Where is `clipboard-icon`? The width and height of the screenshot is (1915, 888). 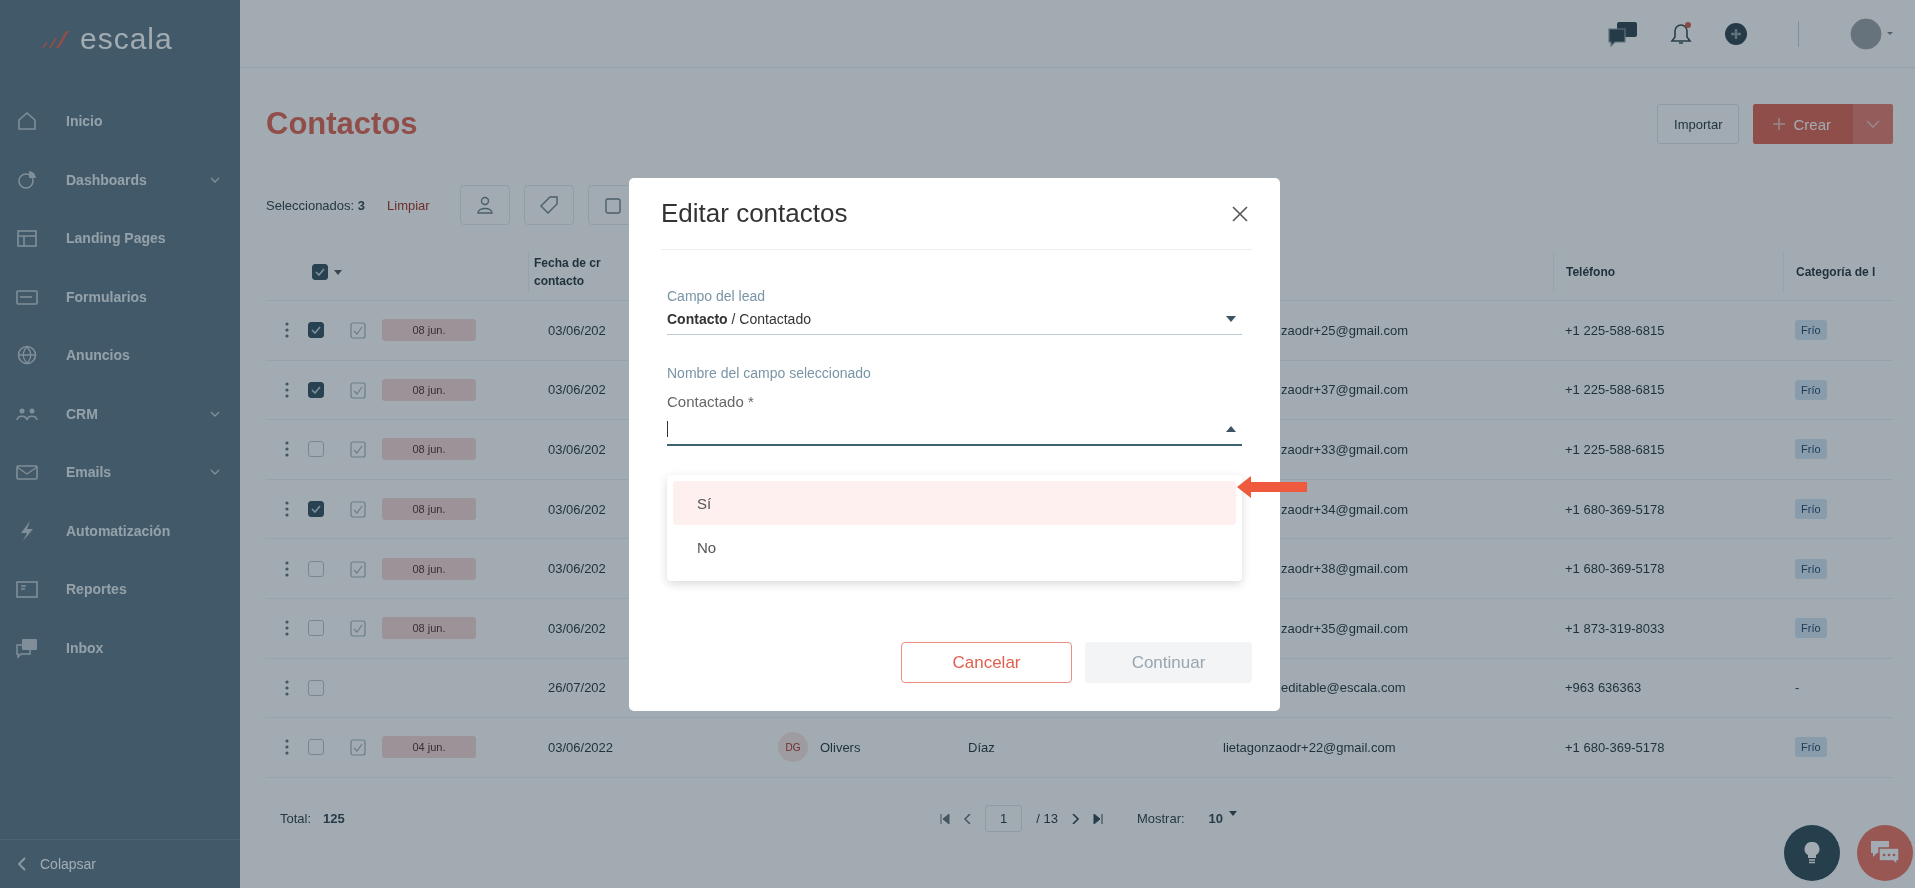
clipboard-icon is located at coordinates (612, 205).